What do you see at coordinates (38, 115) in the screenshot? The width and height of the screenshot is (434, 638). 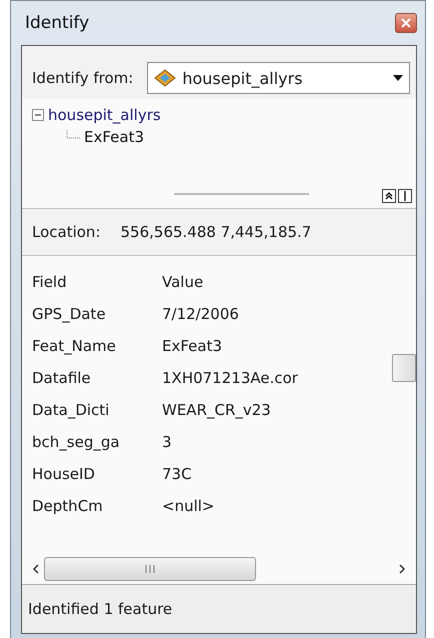 I see `collapse-icon` at bounding box center [38, 115].